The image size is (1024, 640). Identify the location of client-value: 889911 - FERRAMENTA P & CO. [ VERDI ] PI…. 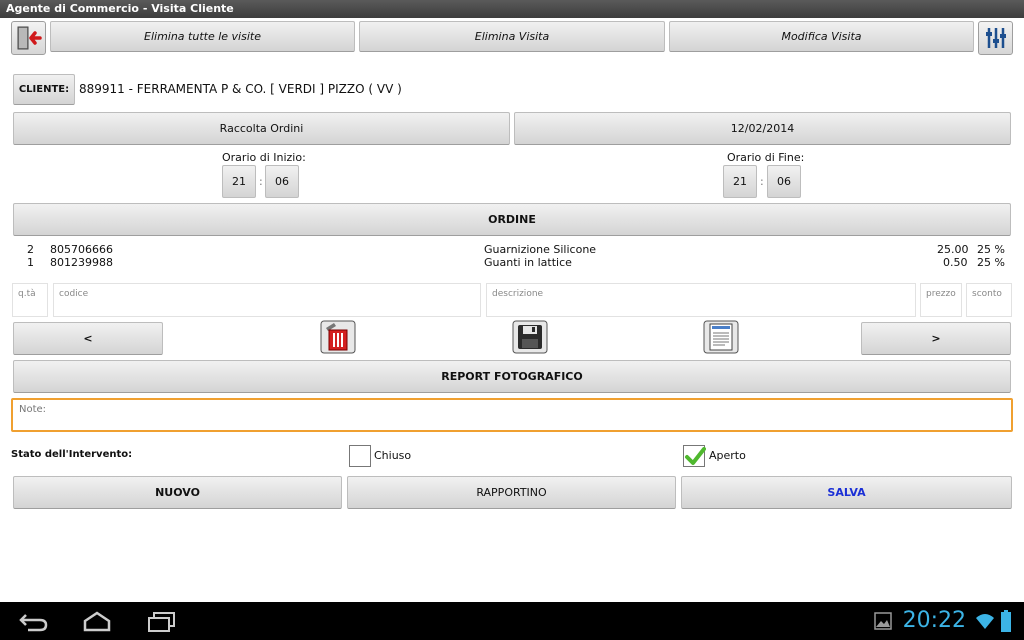
(240, 89).